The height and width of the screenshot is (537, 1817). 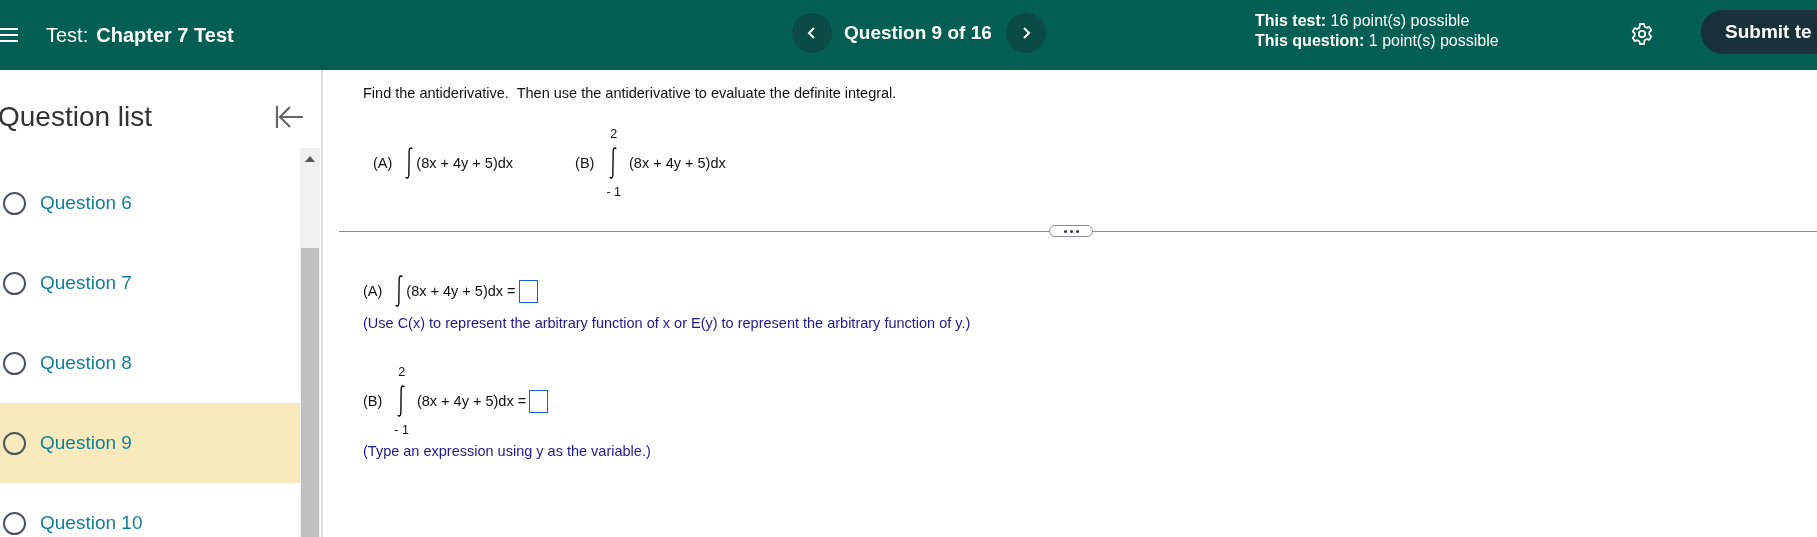 What do you see at coordinates (67, 35) in the screenshot?
I see `test-label: Test:` at bounding box center [67, 35].